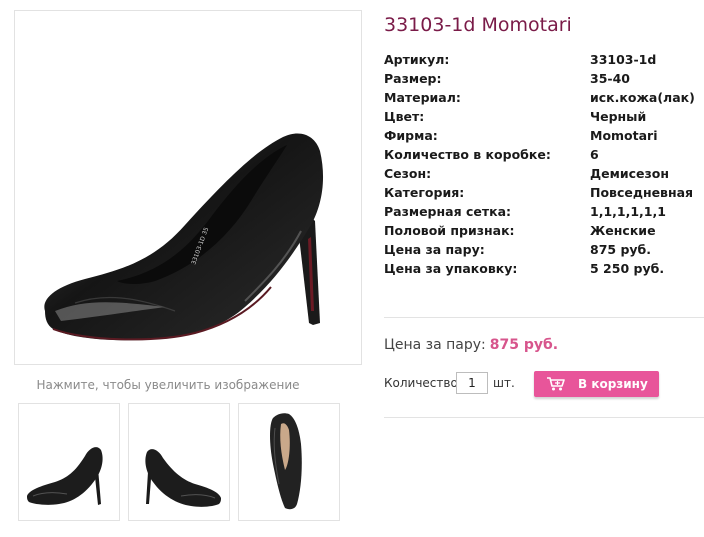 The image size is (704, 537). Describe the element at coordinates (524, 345) in the screenshot. I see `price-value: 875 руб.` at that location.